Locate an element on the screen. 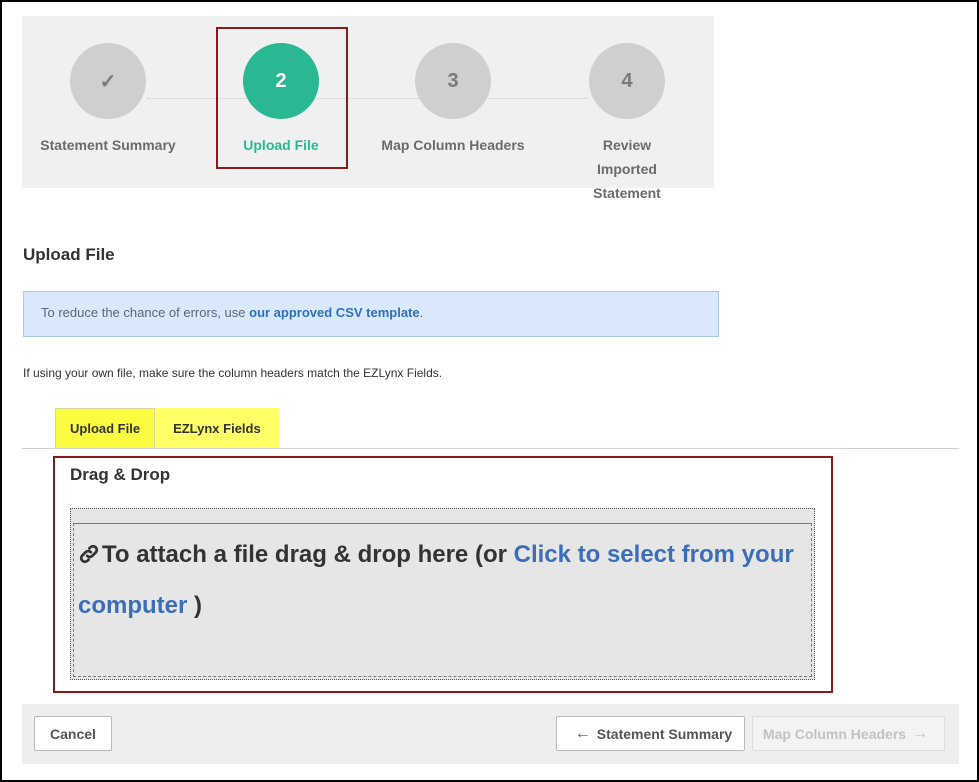 This screenshot has width=979, height=782. checkmark-icon: ✓ is located at coordinates (108, 81).